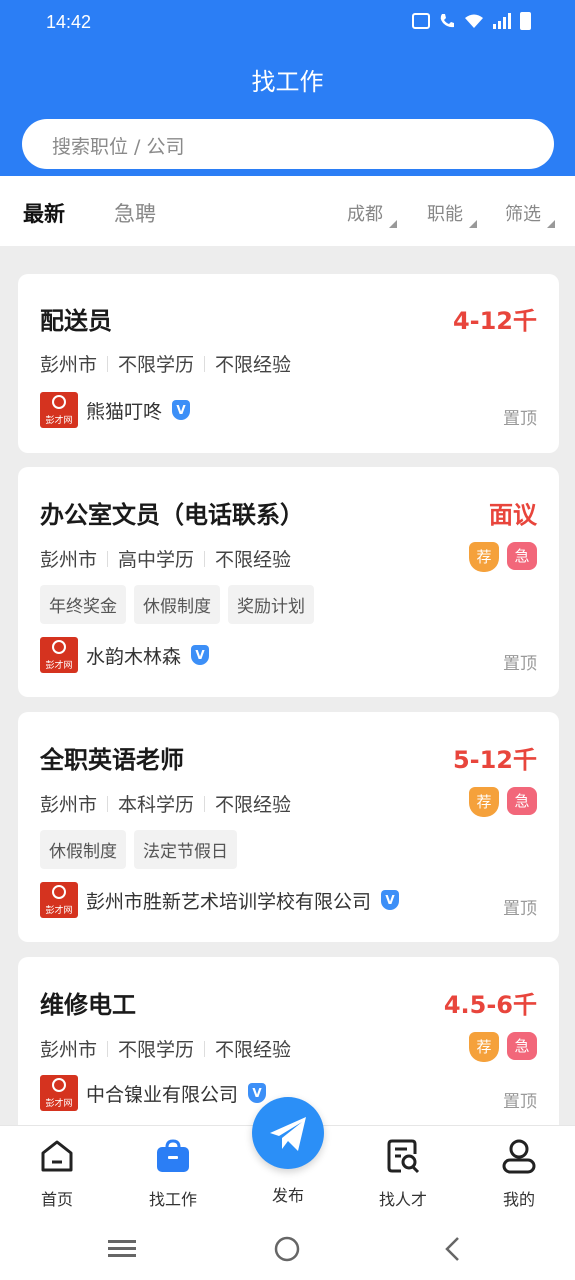  I want to click on job-tags: 年终奖金 休假制度 奖励计划, so click(177, 604).